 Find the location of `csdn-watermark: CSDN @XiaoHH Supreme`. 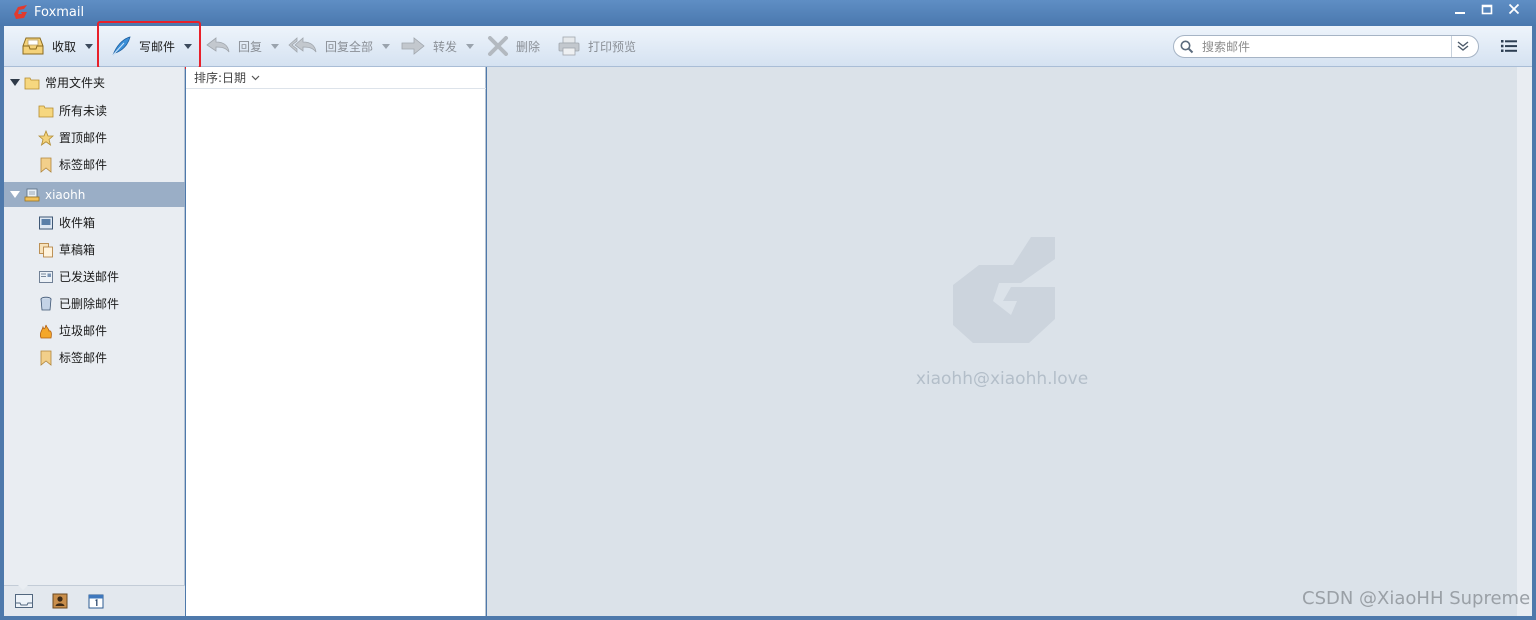

csdn-watermark: CSDN @XiaoHH Supreme is located at coordinates (1416, 598).